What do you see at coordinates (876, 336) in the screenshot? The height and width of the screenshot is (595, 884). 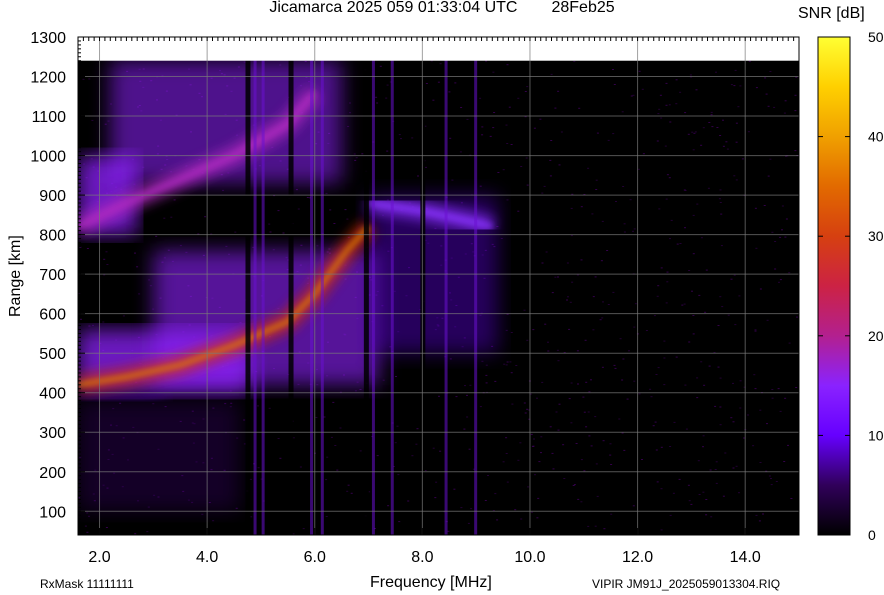 I see `colorbar-tick-label: 20` at bounding box center [876, 336].